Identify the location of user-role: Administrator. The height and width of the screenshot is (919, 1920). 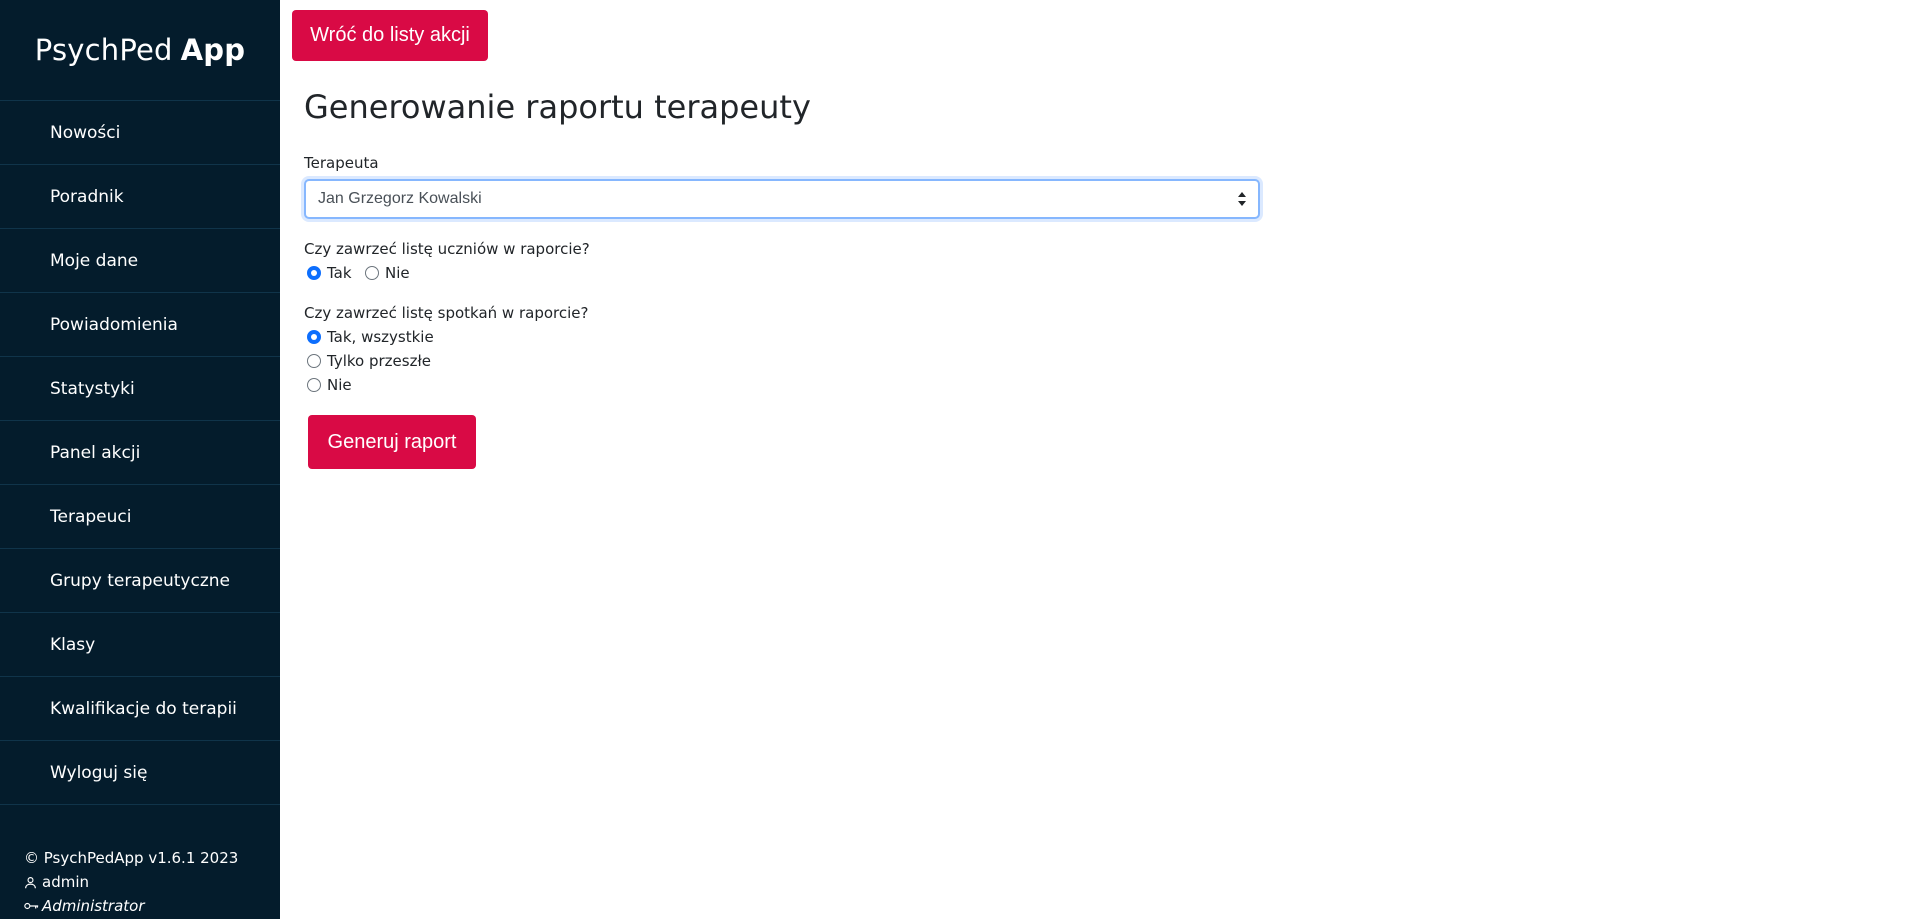
(93, 906).